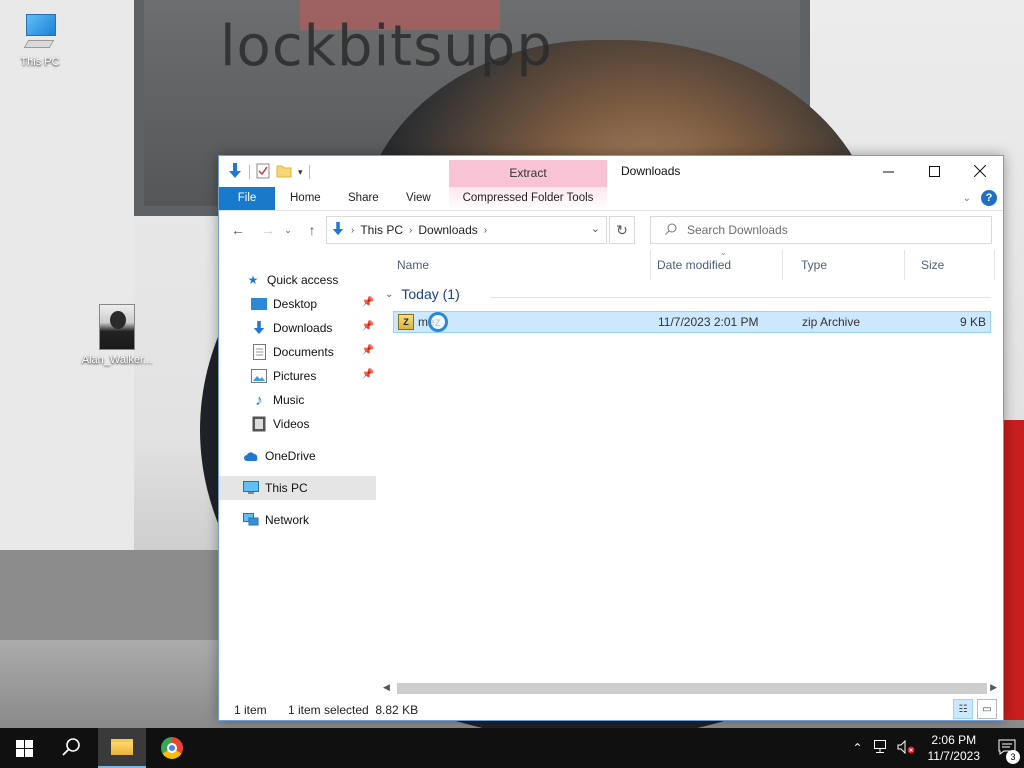  I want to click on tab-file: File, so click(247, 198).